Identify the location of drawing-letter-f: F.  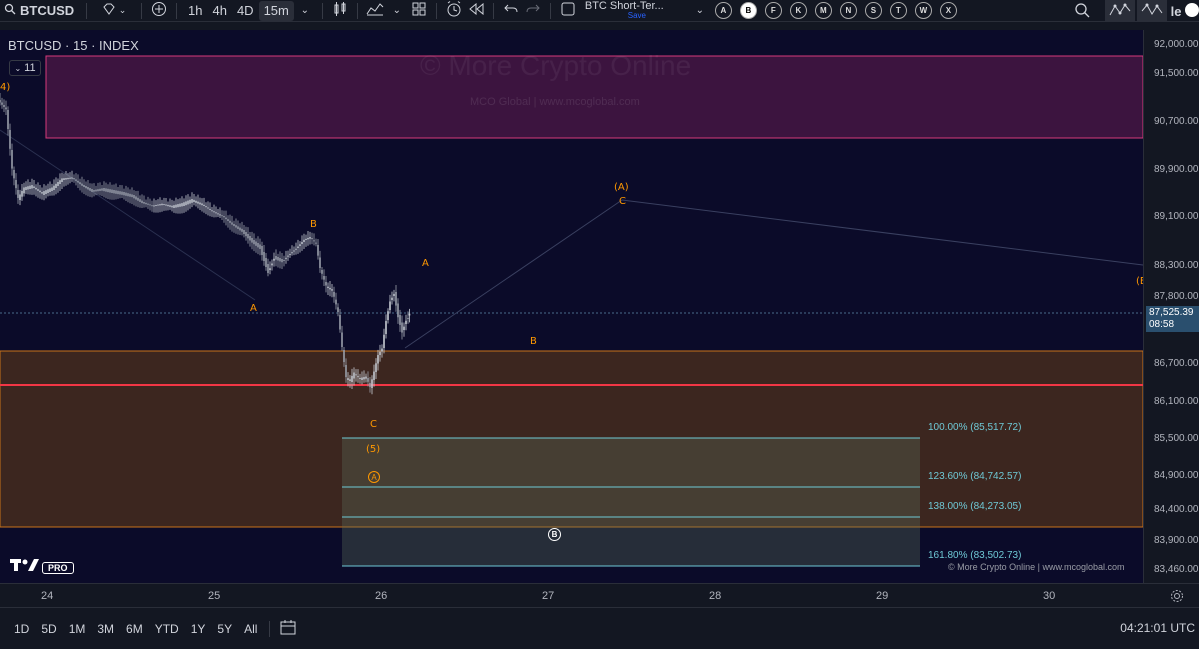
(773, 10).